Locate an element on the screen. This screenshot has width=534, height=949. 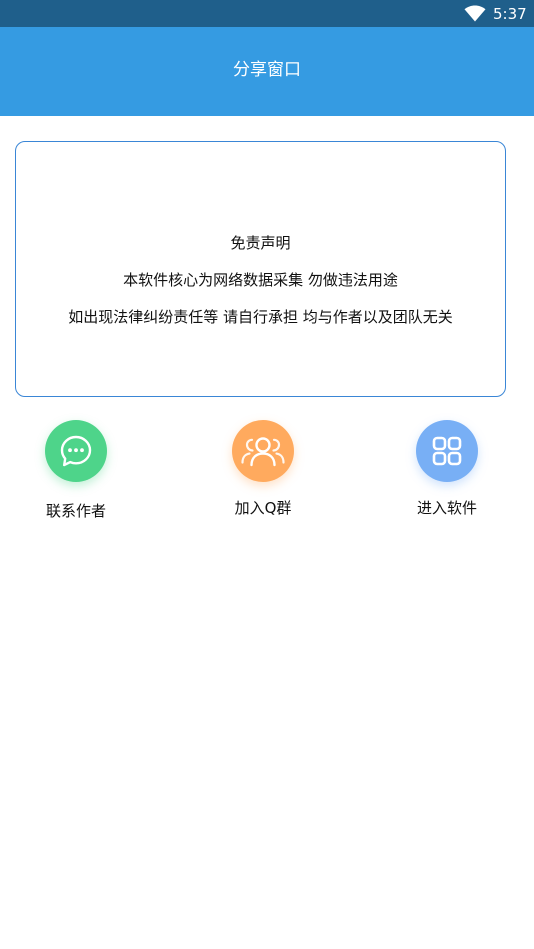
app-bar: 分享窗口 is located at coordinates (267, 71).